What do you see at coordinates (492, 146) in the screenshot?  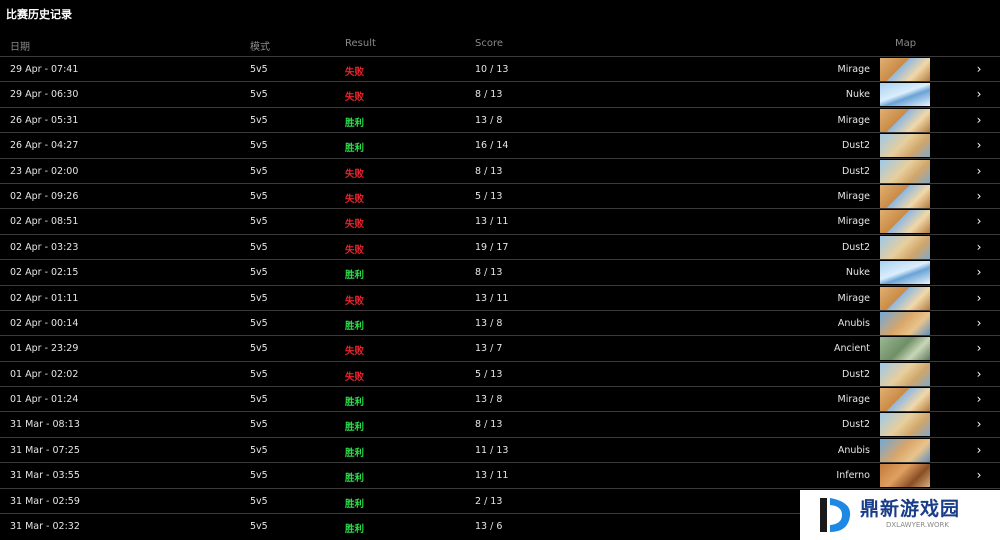 I see `match-score: 16 / 14` at bounding box center [492, 146].